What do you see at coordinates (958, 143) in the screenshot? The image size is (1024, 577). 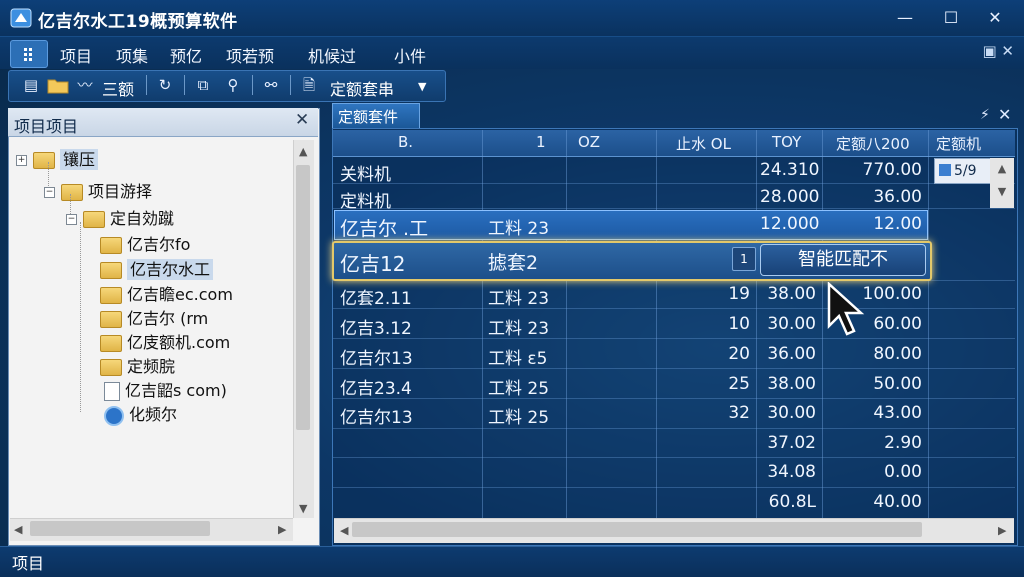 I see `column-header: 定额机` at bounding box center [958, 143].